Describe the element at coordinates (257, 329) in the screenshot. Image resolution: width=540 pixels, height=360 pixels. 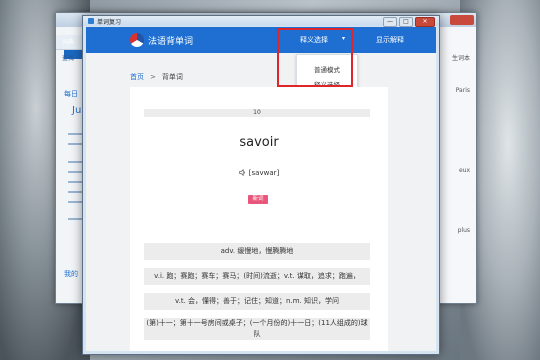
I see `definition-option: (第)十一；第十一号房间或桌子；(一个月份的)十一日；(11人组成的)球队` at that location.